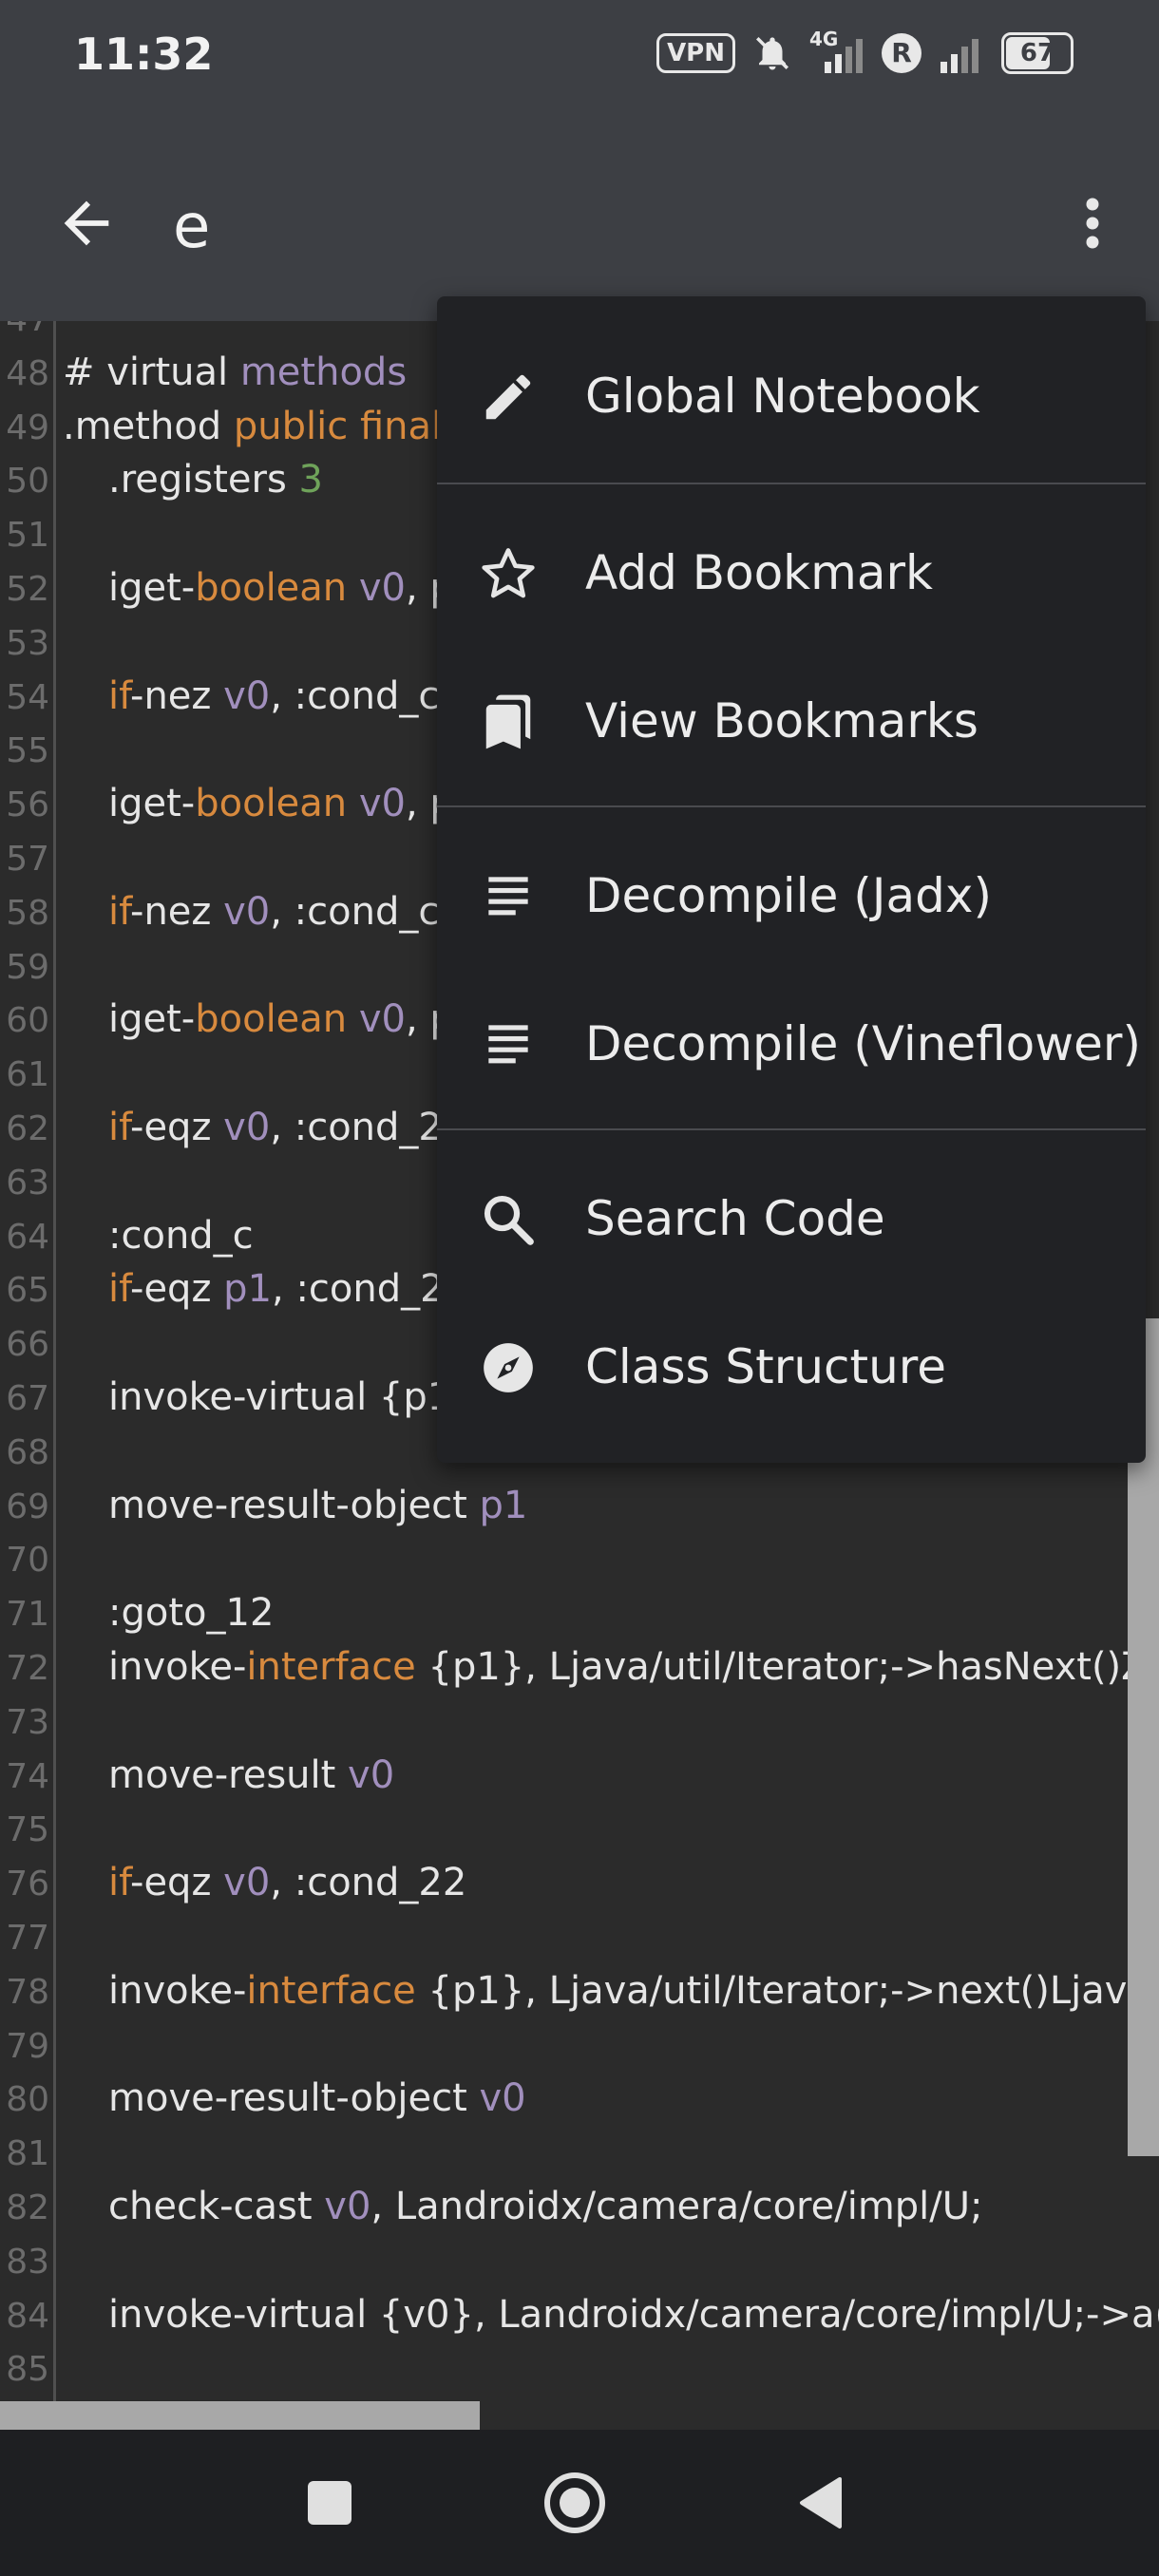  Describe the element at coordinates (508, 721) in the screenshot. I see `bookmarks-icon` at that location.